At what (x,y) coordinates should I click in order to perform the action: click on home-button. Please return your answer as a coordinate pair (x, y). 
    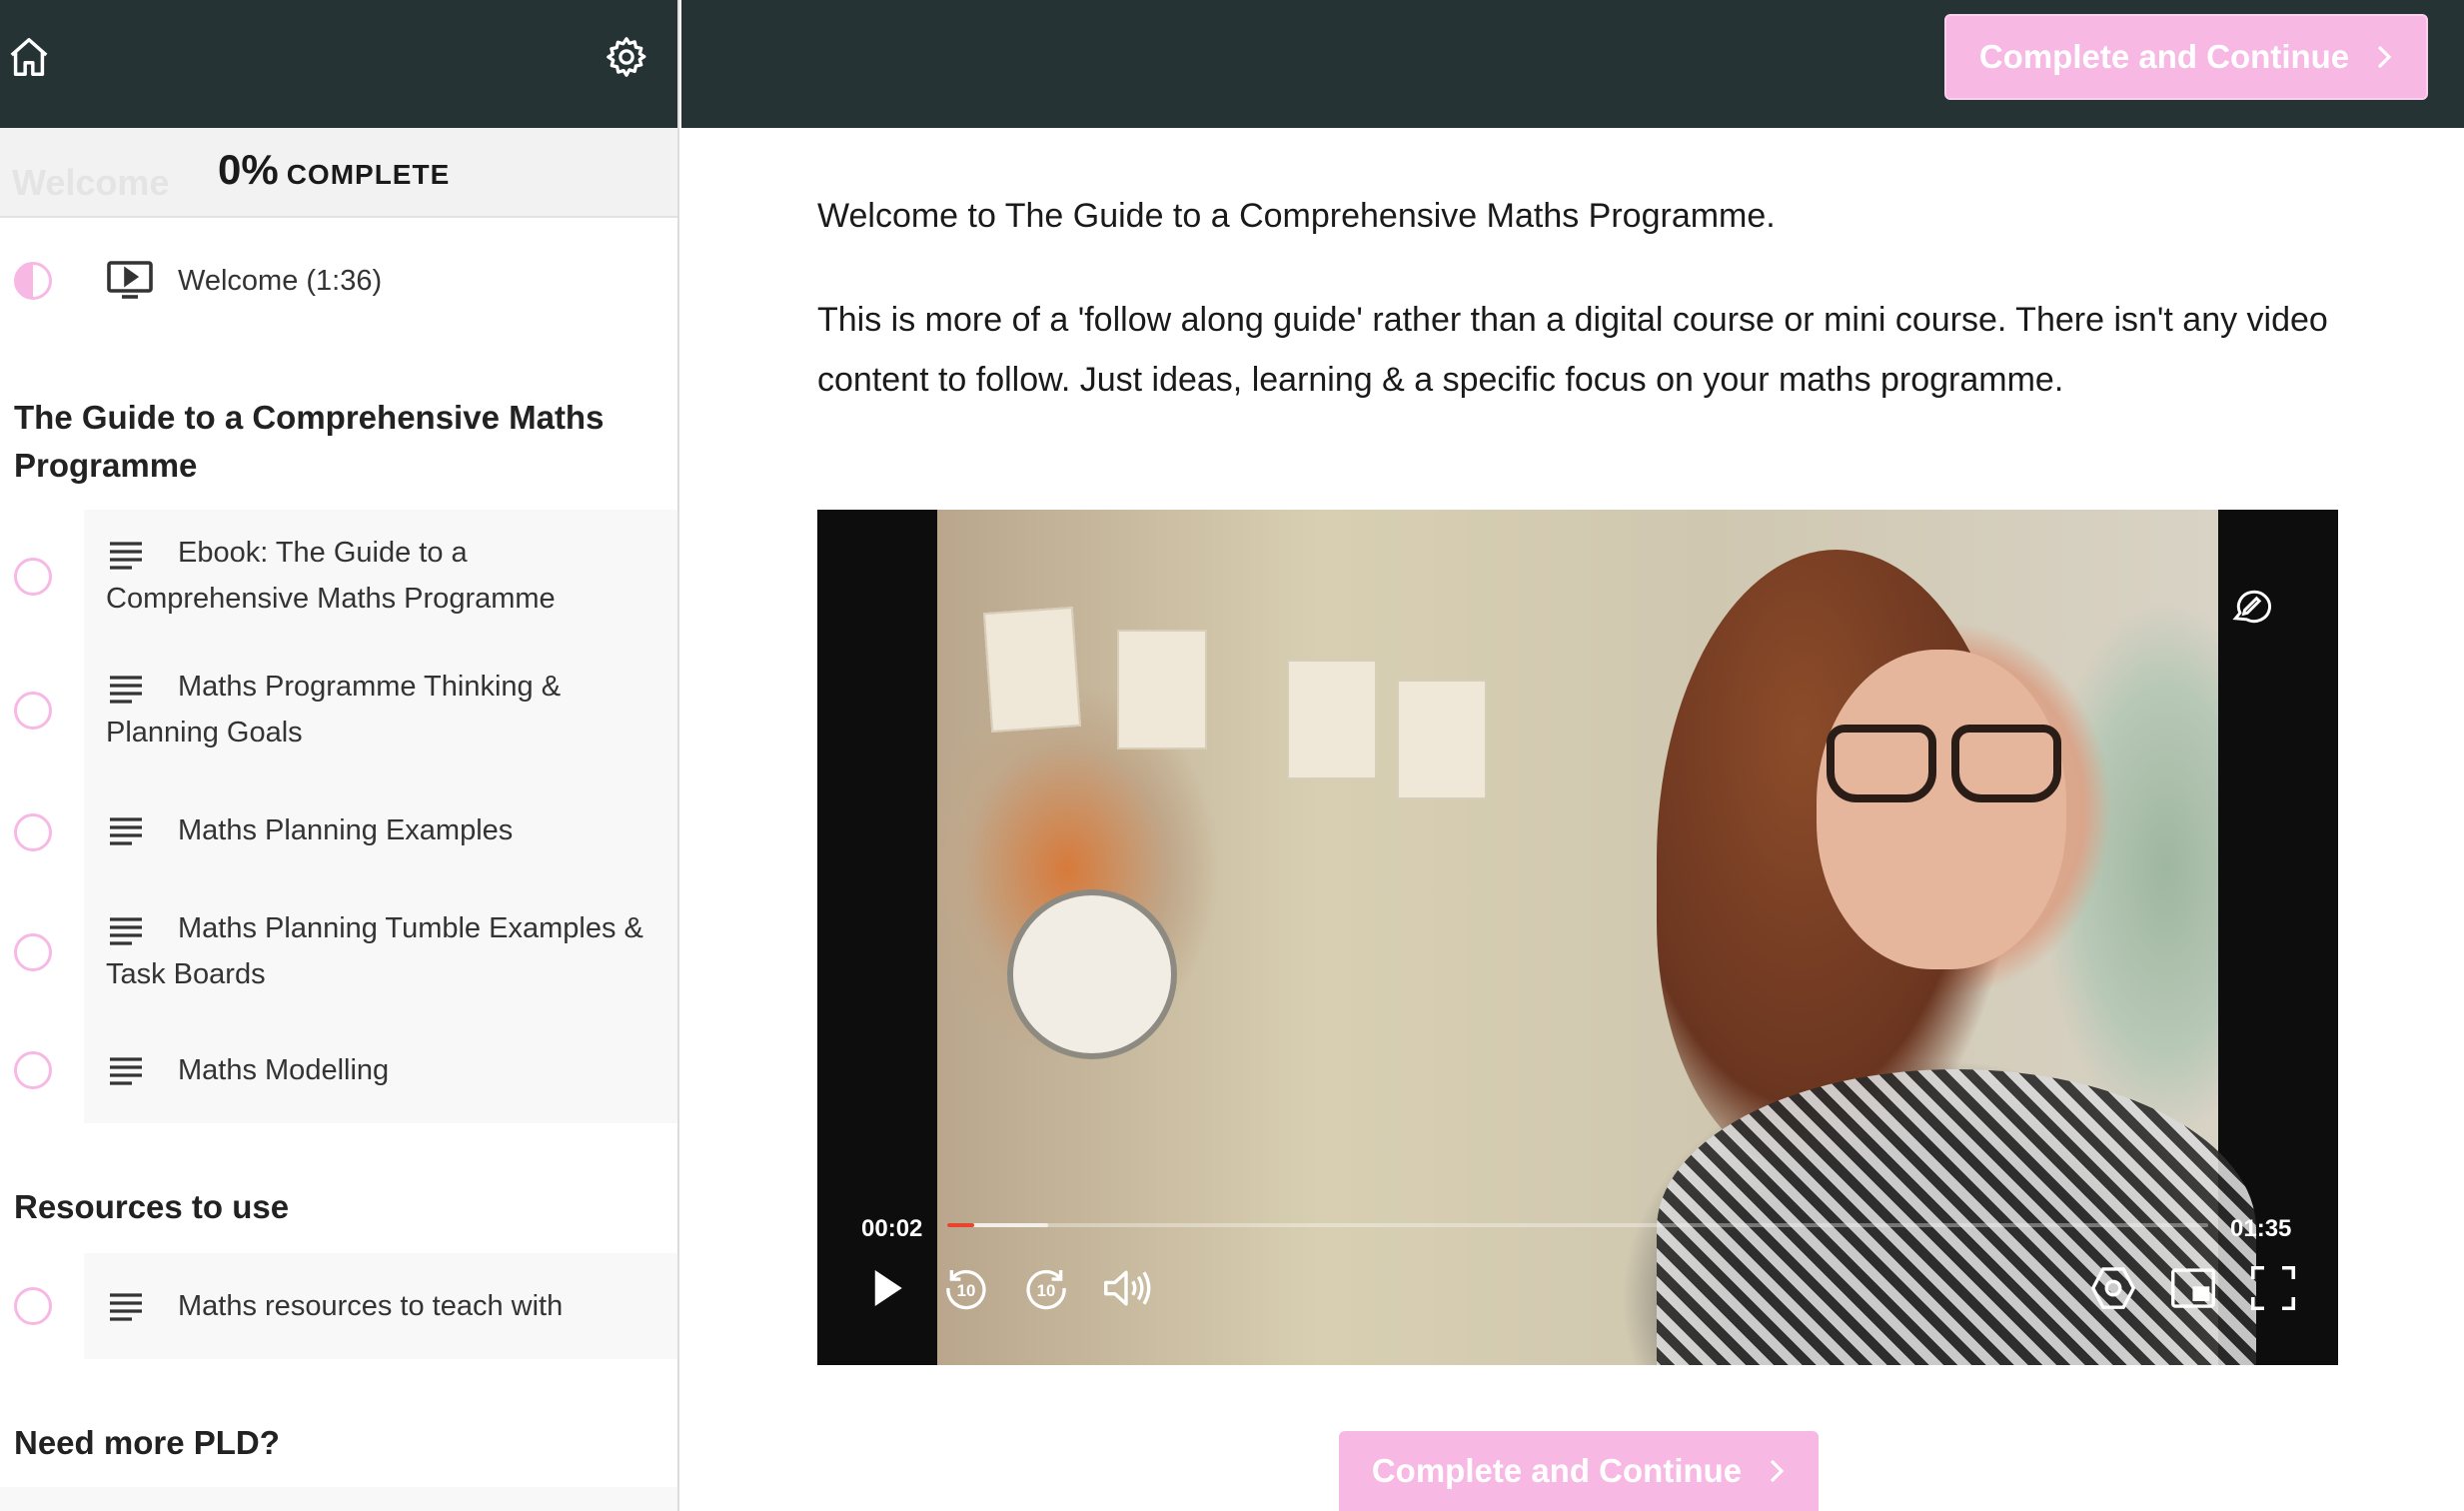
    Looking at the image, I should click on (29, 57).